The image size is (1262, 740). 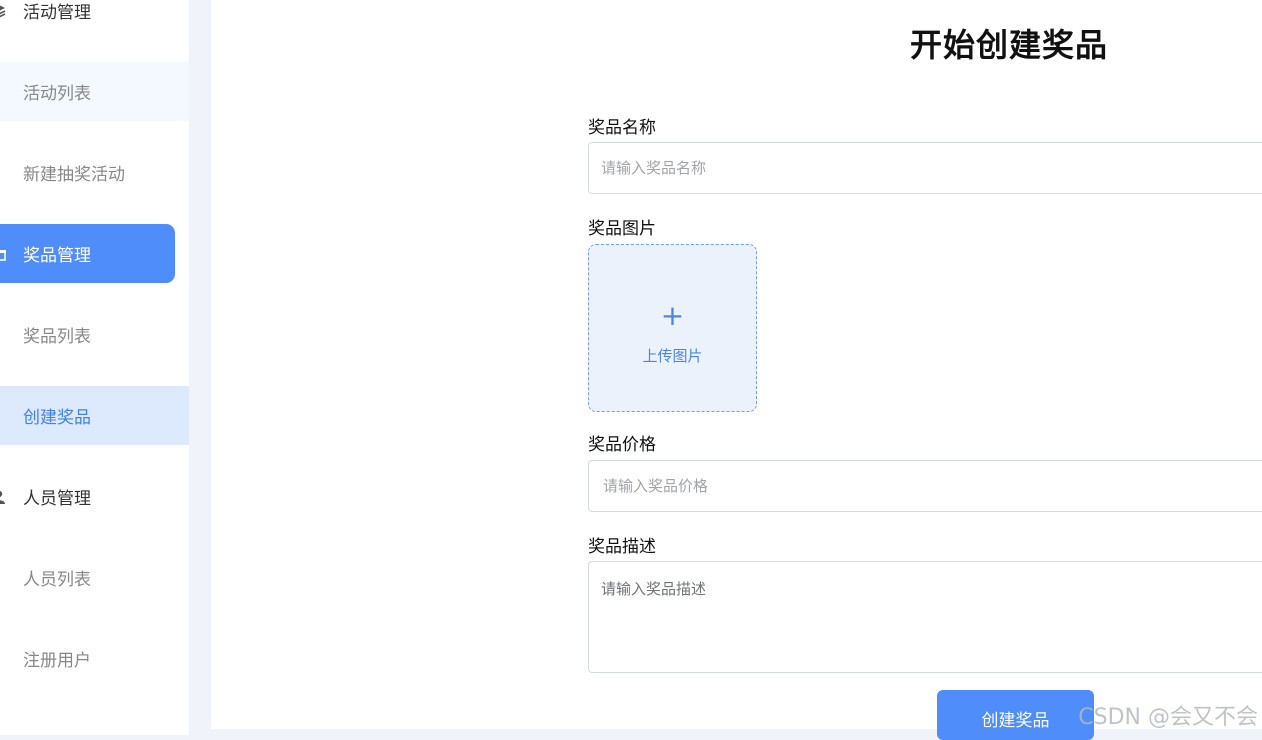 What do you see at coordinates (3, 497) in the screenshot?
I see `user-icon` at bounding box center [3, 497].